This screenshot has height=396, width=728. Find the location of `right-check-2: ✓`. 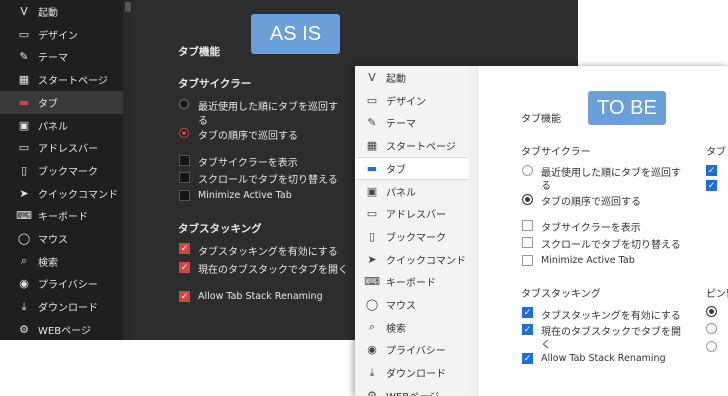

right-check-2: ✓ is located at coordinates (711, 185).